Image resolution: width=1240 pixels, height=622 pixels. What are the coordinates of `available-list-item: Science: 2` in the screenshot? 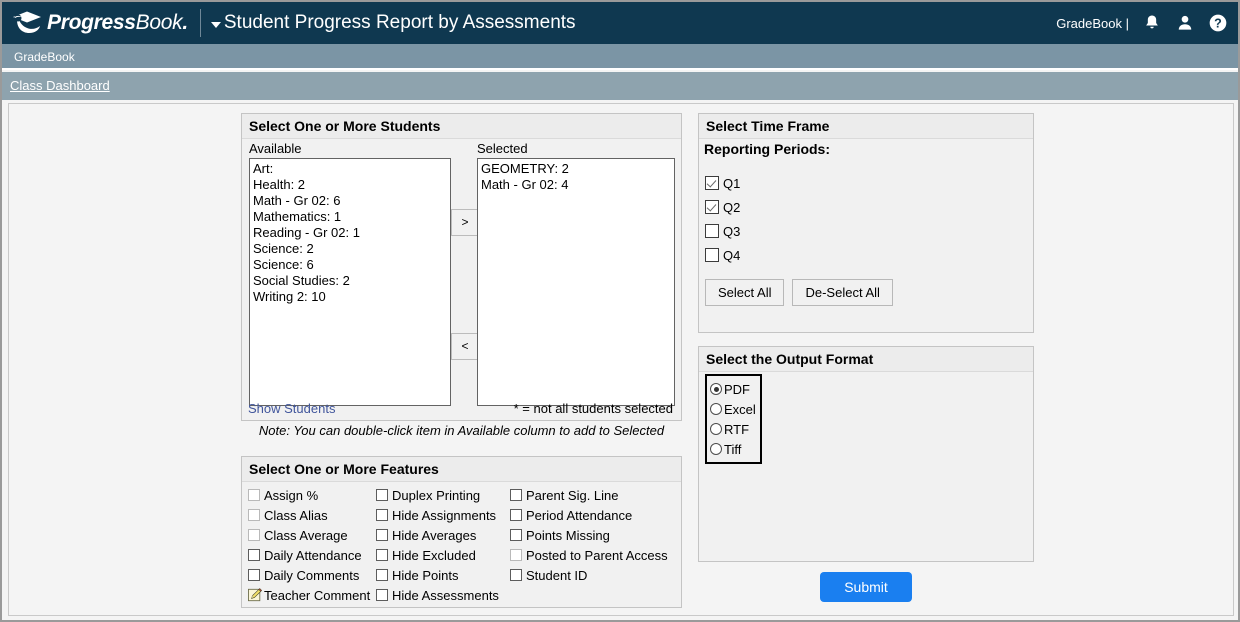 It's located at (351, 249).